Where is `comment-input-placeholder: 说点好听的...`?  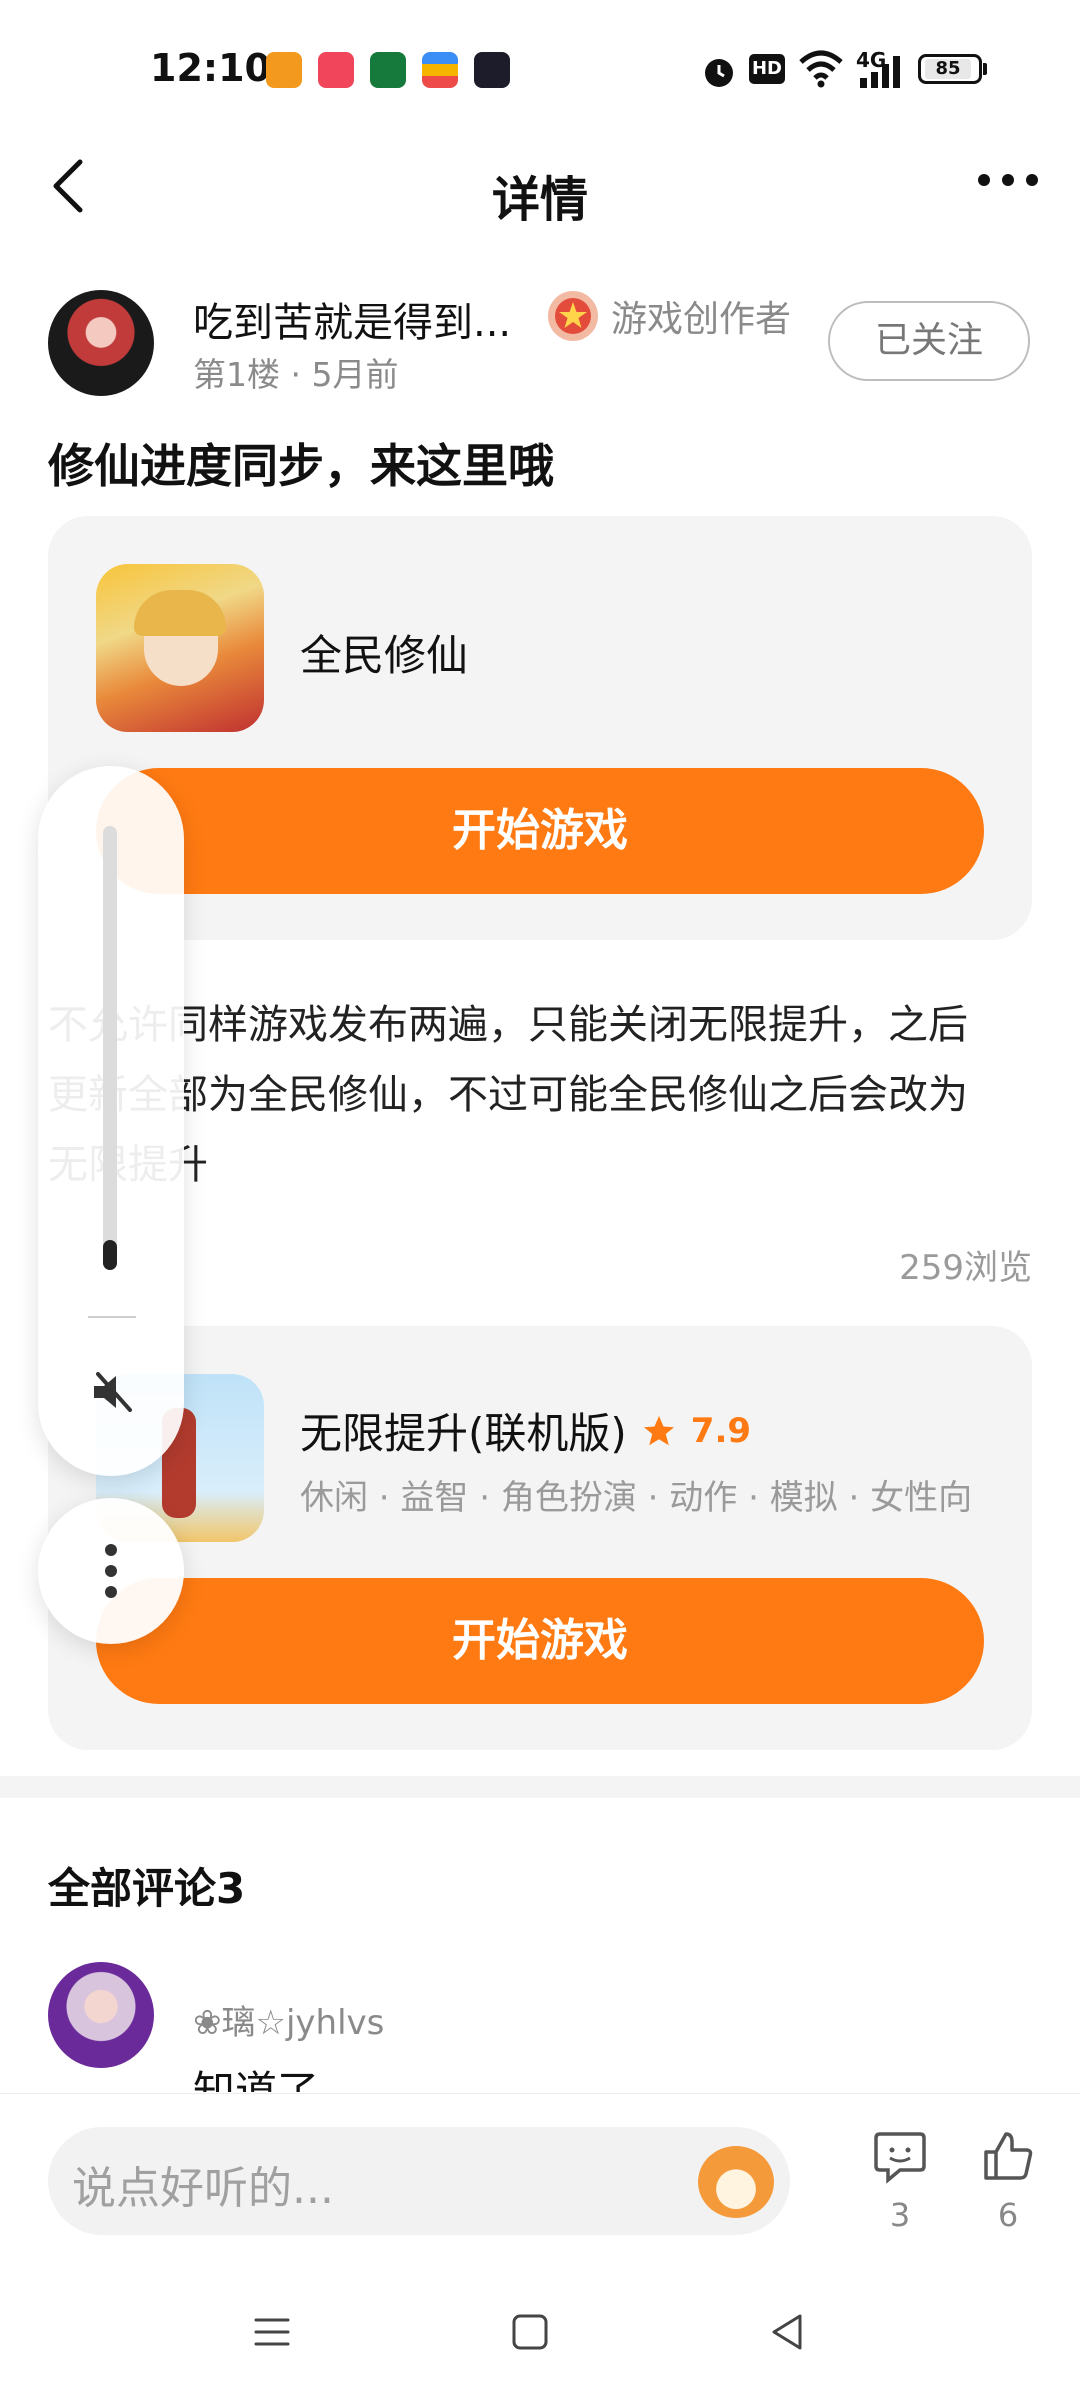
comment-input-placeholder: 说点好听的... is located at coordinates (203, 2184).